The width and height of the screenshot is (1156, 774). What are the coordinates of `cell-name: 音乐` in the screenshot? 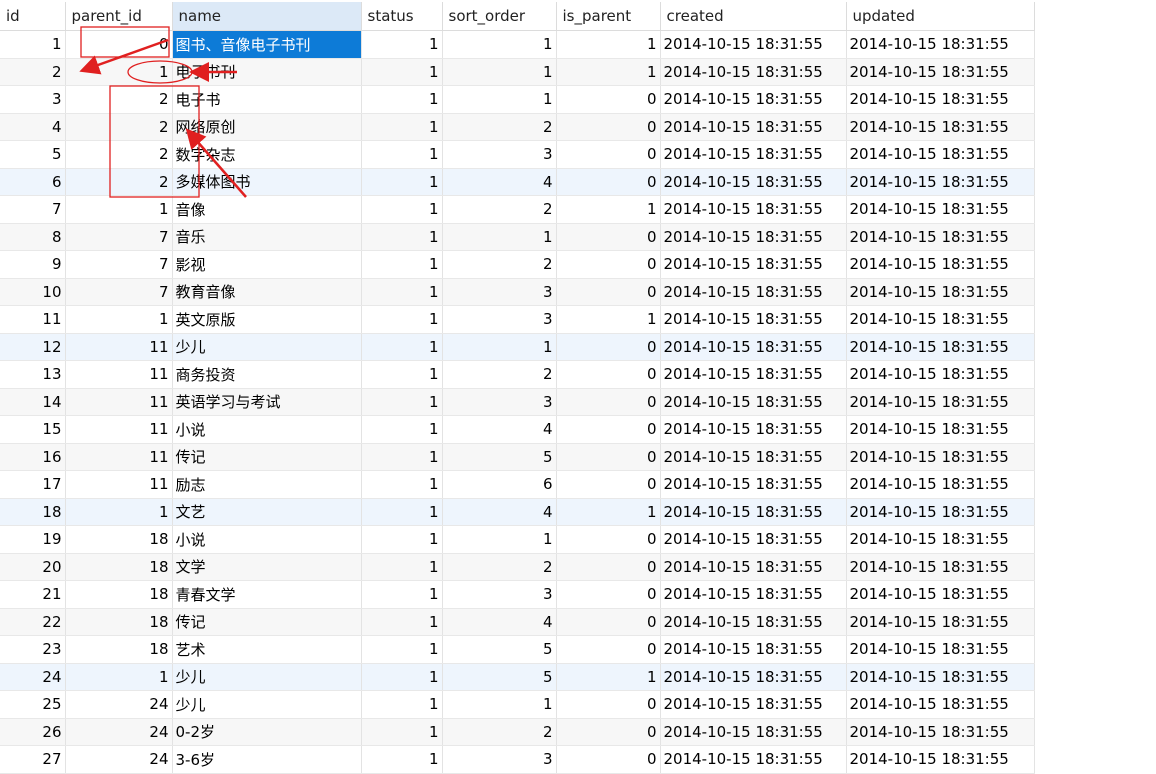 It's located at (267, 237).